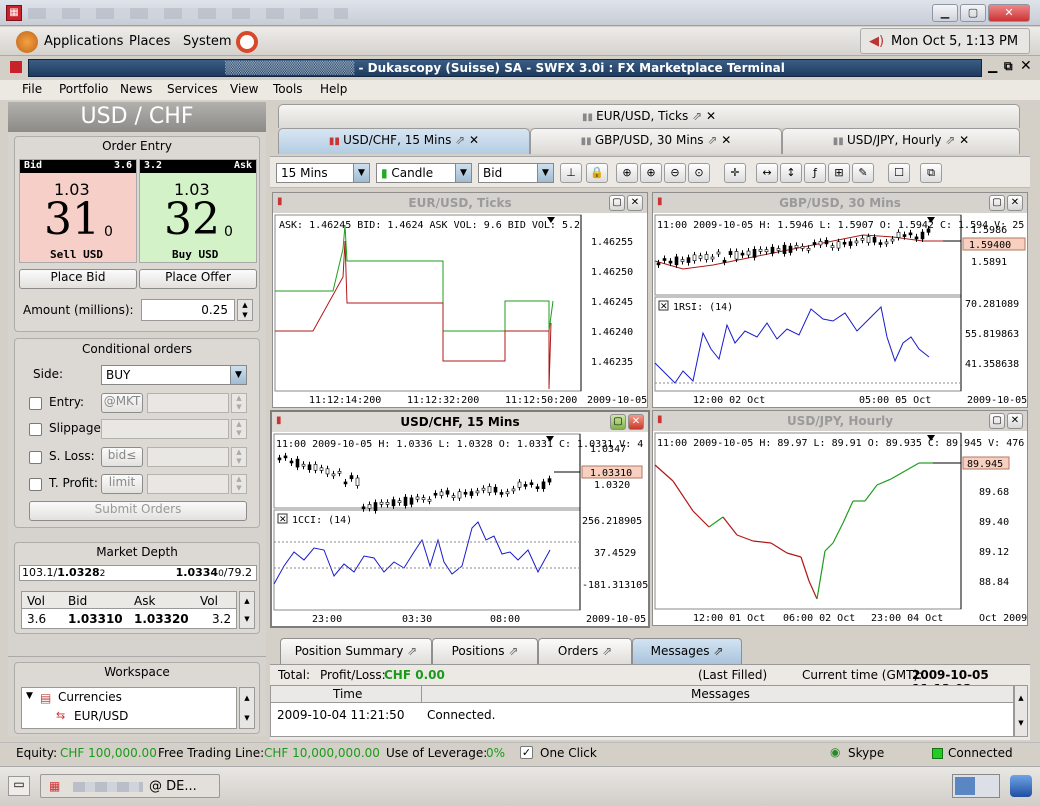  Describe the element at coordinates (122, 403) in the screenshot. I see `entry-mkt-button: @MKT` at that location.